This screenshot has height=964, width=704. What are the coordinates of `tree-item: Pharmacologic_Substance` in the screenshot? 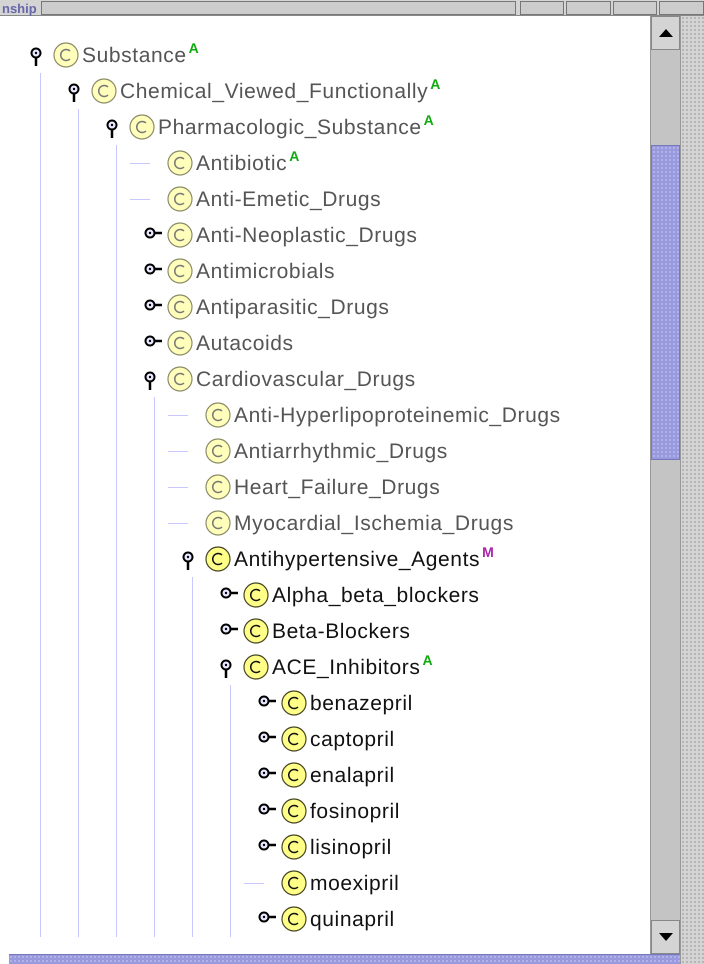 It's located at (290, 127).